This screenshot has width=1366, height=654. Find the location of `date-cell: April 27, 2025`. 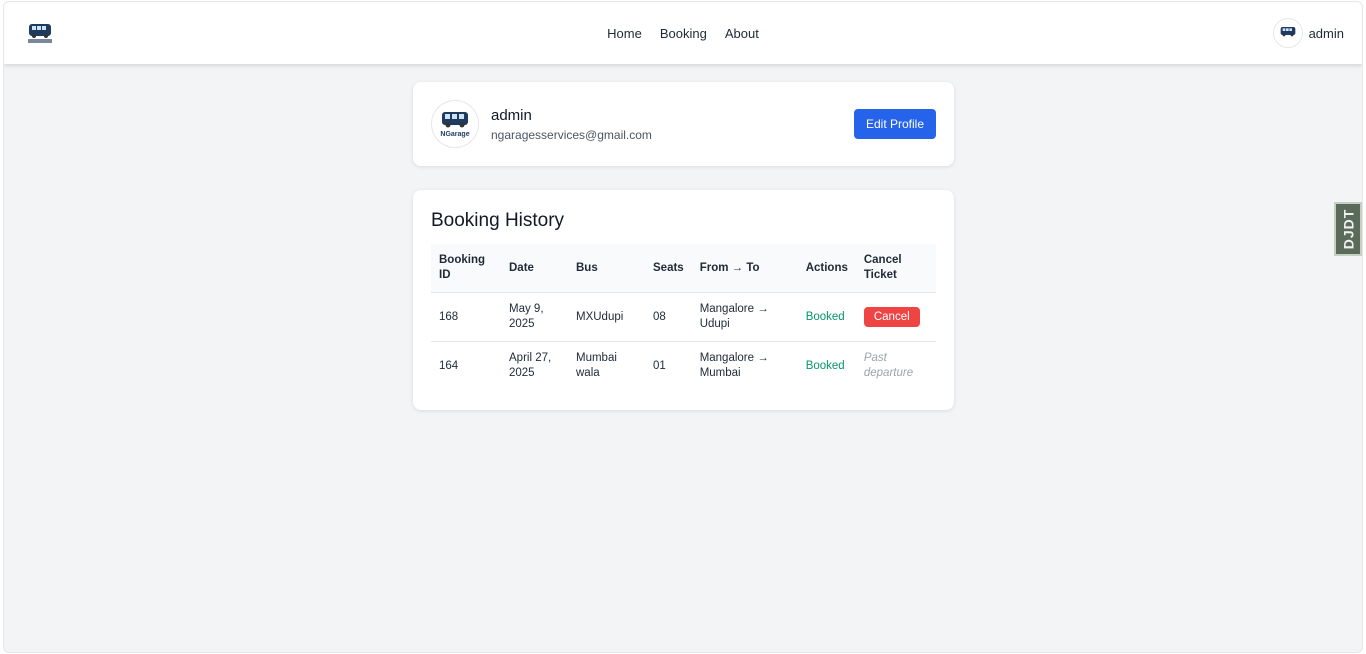

date-cell: April 27, 2025 is located at coordinates (534, 365).